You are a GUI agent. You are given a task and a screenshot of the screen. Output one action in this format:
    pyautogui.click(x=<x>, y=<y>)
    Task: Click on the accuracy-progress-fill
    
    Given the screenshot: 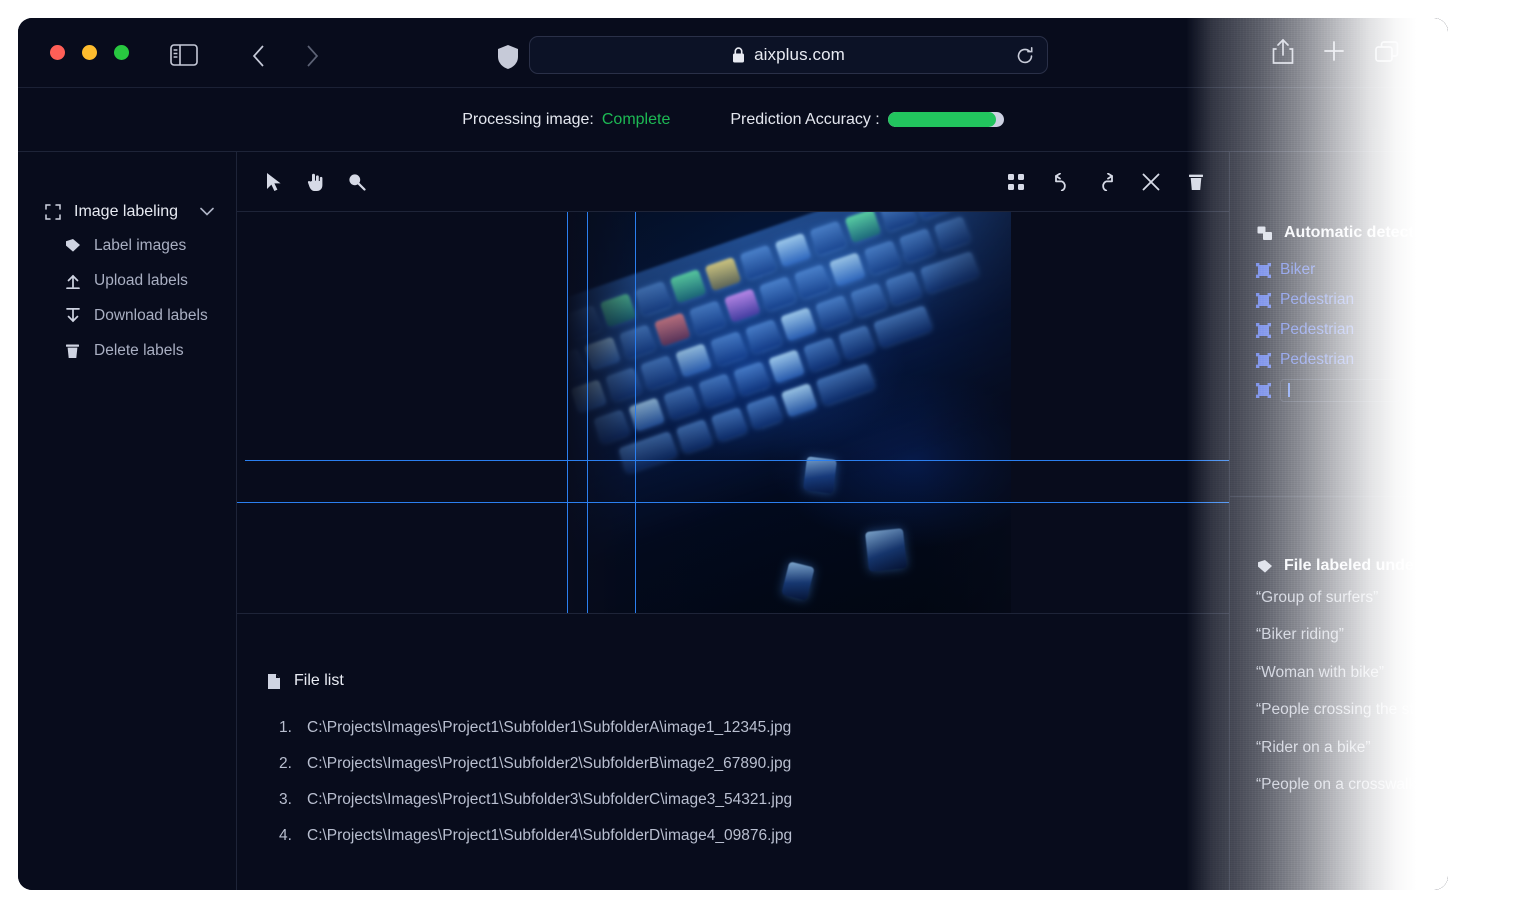 What is the action you would take?
    pyautogui.click(x=941, y=119)
    